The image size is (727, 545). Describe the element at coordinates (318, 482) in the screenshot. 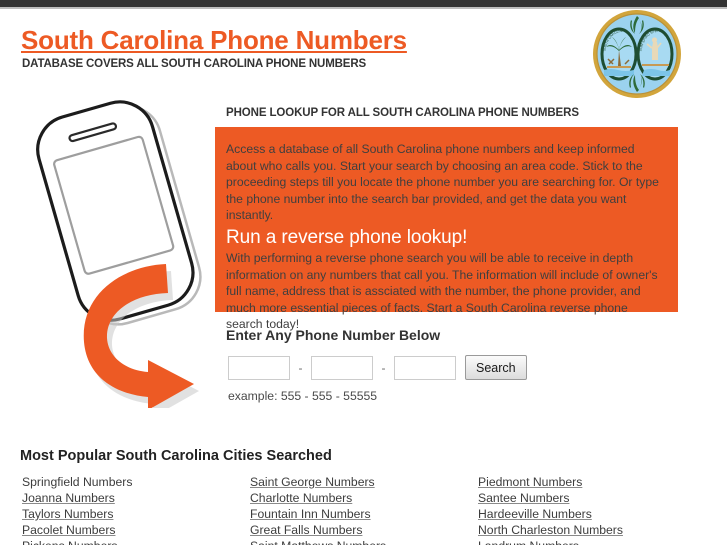

I see `city-link: Saint George Numbers` at that location.